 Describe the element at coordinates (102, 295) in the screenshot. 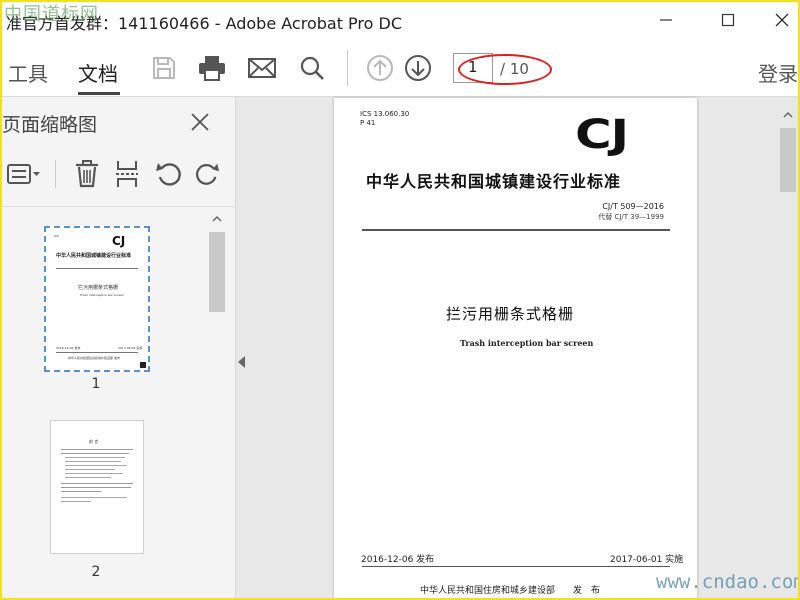

I see `thumb-subtitle: Trash interception bar screen` at that location.